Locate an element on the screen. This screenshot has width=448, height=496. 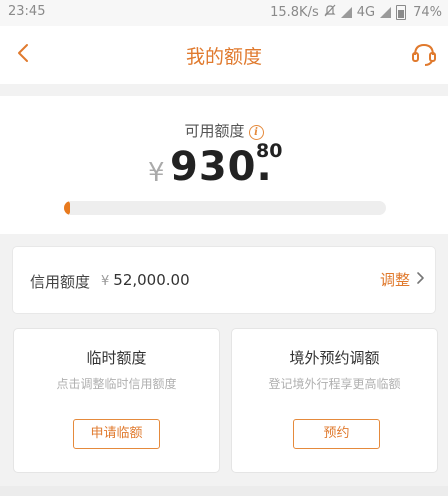
credit-limit-card: 信用额度 ¥52,000.00 调整 is located at coordinates (224, 280).